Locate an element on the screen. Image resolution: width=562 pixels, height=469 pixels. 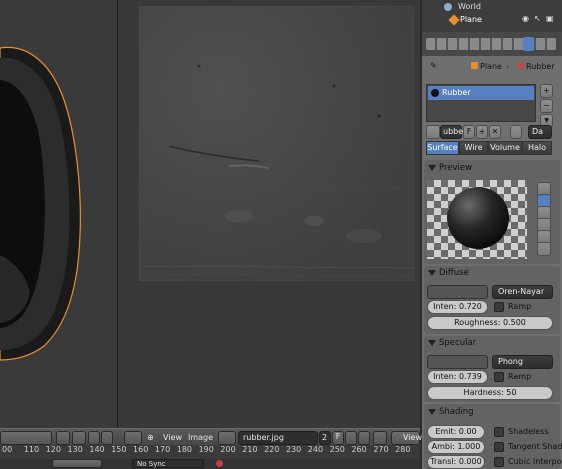
browse-material-icon is located at coordinates (433, 132).